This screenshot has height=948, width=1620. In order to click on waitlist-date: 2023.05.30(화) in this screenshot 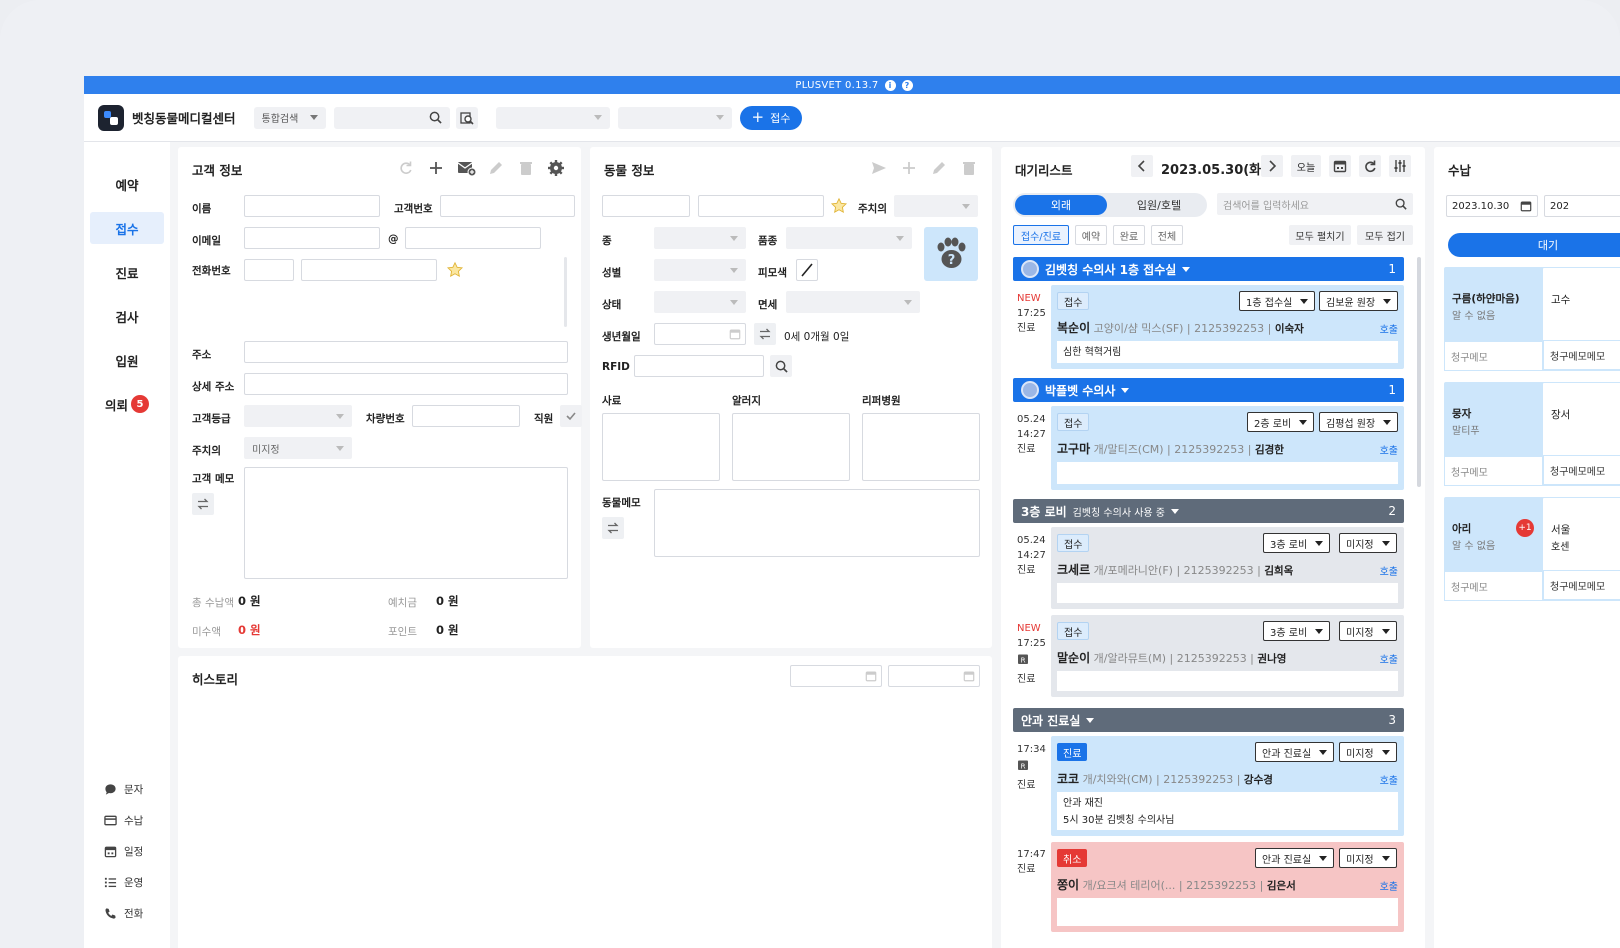, I will do `click(1214, 168)`.